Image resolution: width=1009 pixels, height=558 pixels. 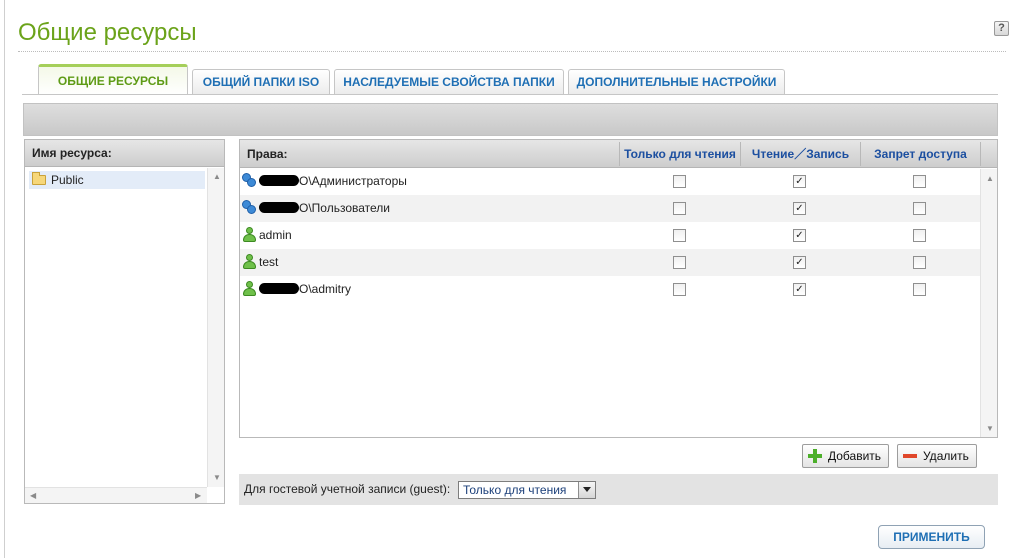 I want to click on page-title: Общие ресурсы, so click(x=107, y=32).